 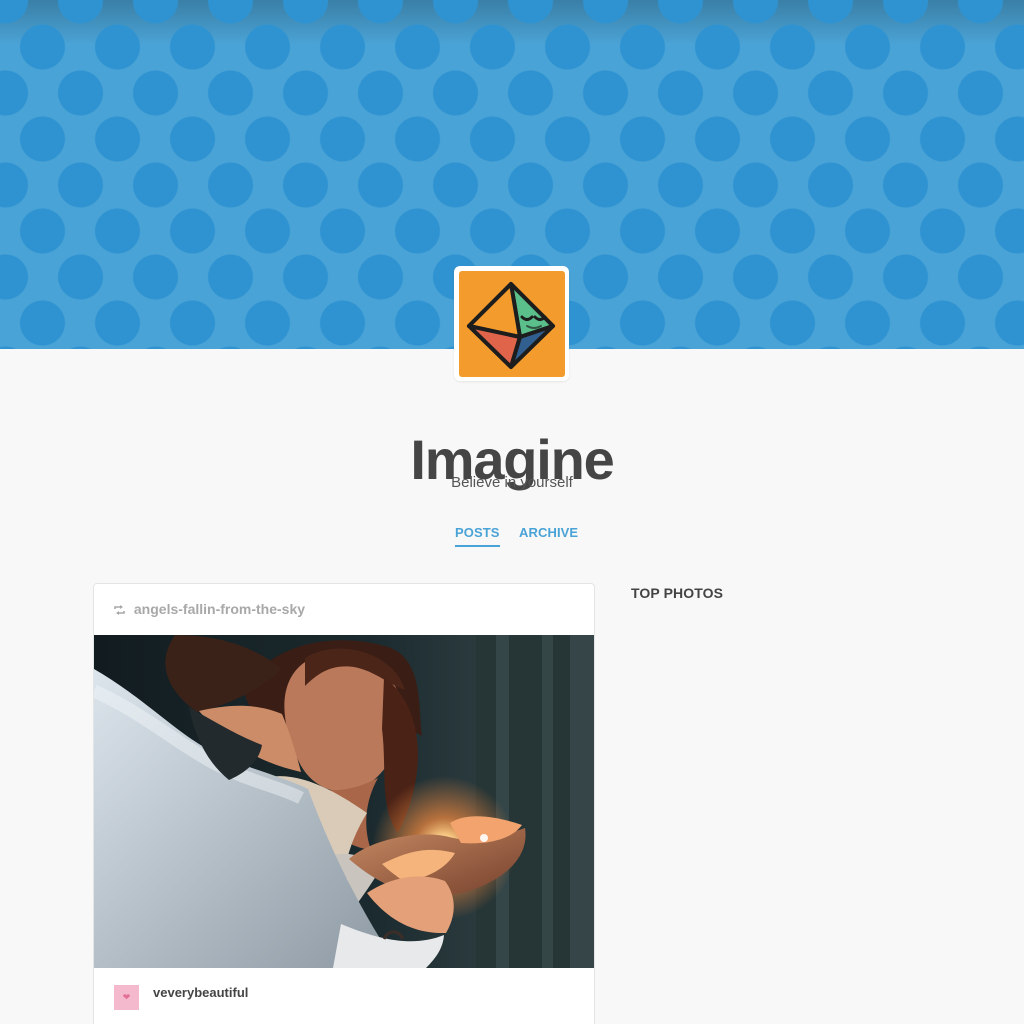 What do you see at coordinates (477, 535) in the screenshot?
I see `nav-posts-link: POSTS` at bounding box center [477, 535].